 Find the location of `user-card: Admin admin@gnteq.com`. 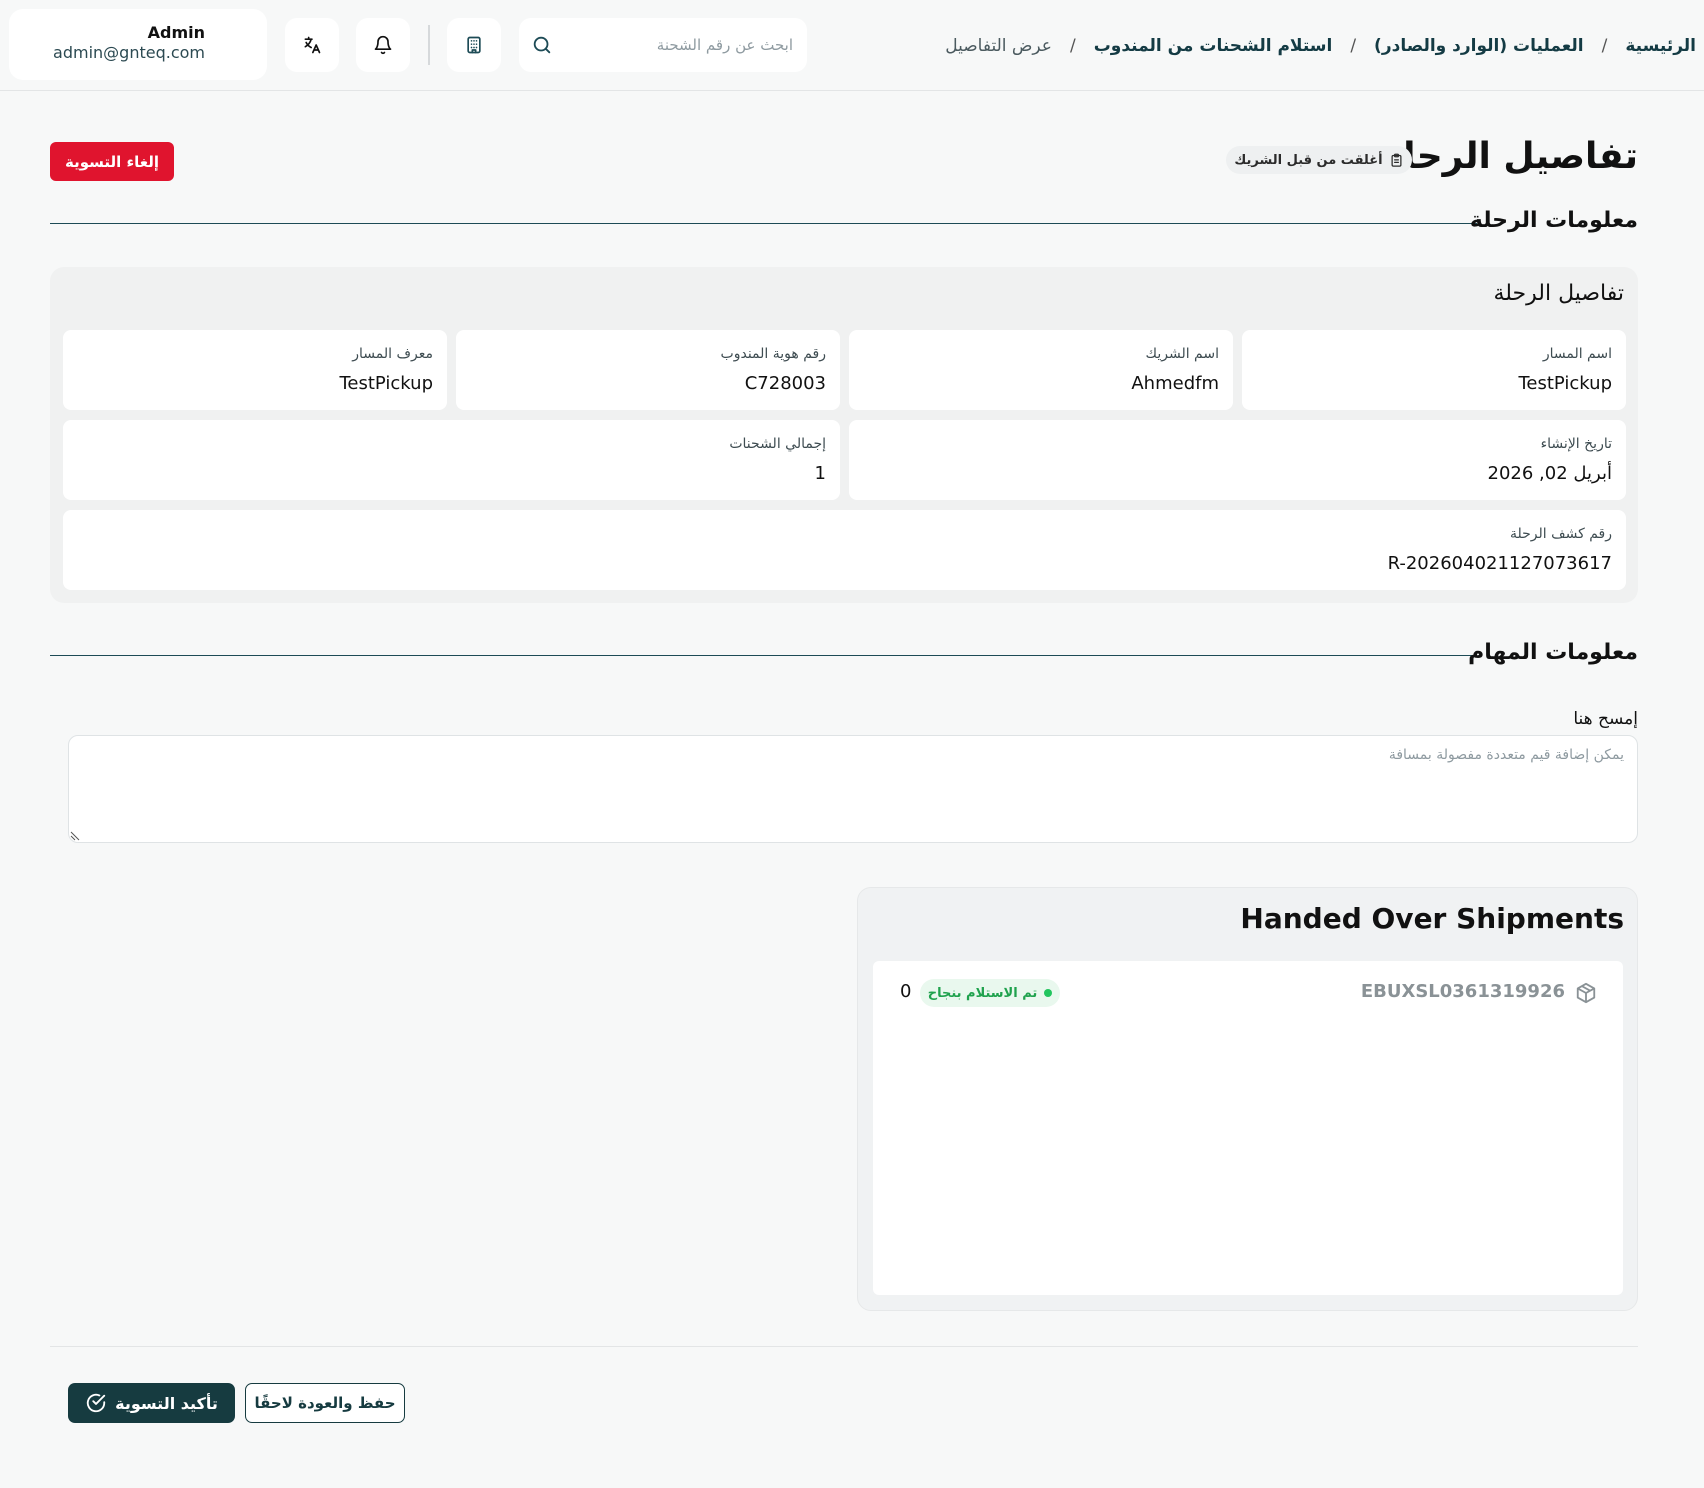

user-card: Admin admin@gnteq.com is located at coordinates (138, 44).